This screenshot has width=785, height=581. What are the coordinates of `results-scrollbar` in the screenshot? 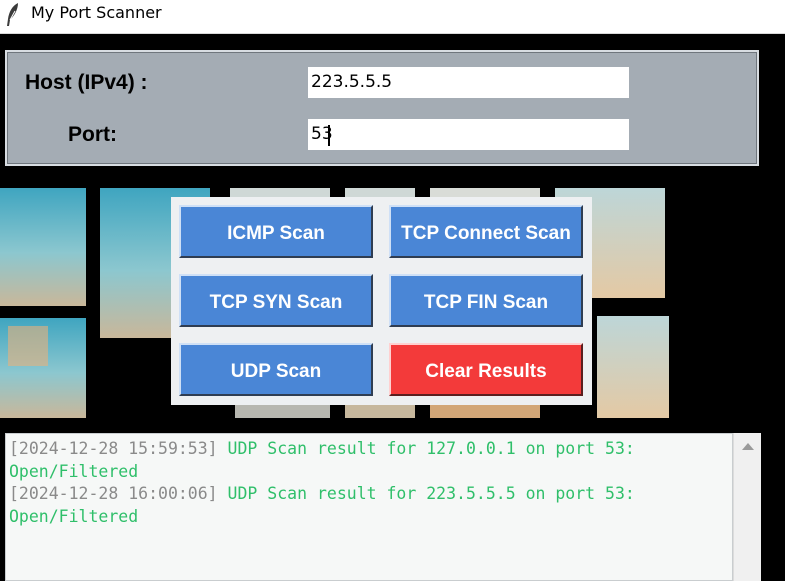 It's located at (747, 507).